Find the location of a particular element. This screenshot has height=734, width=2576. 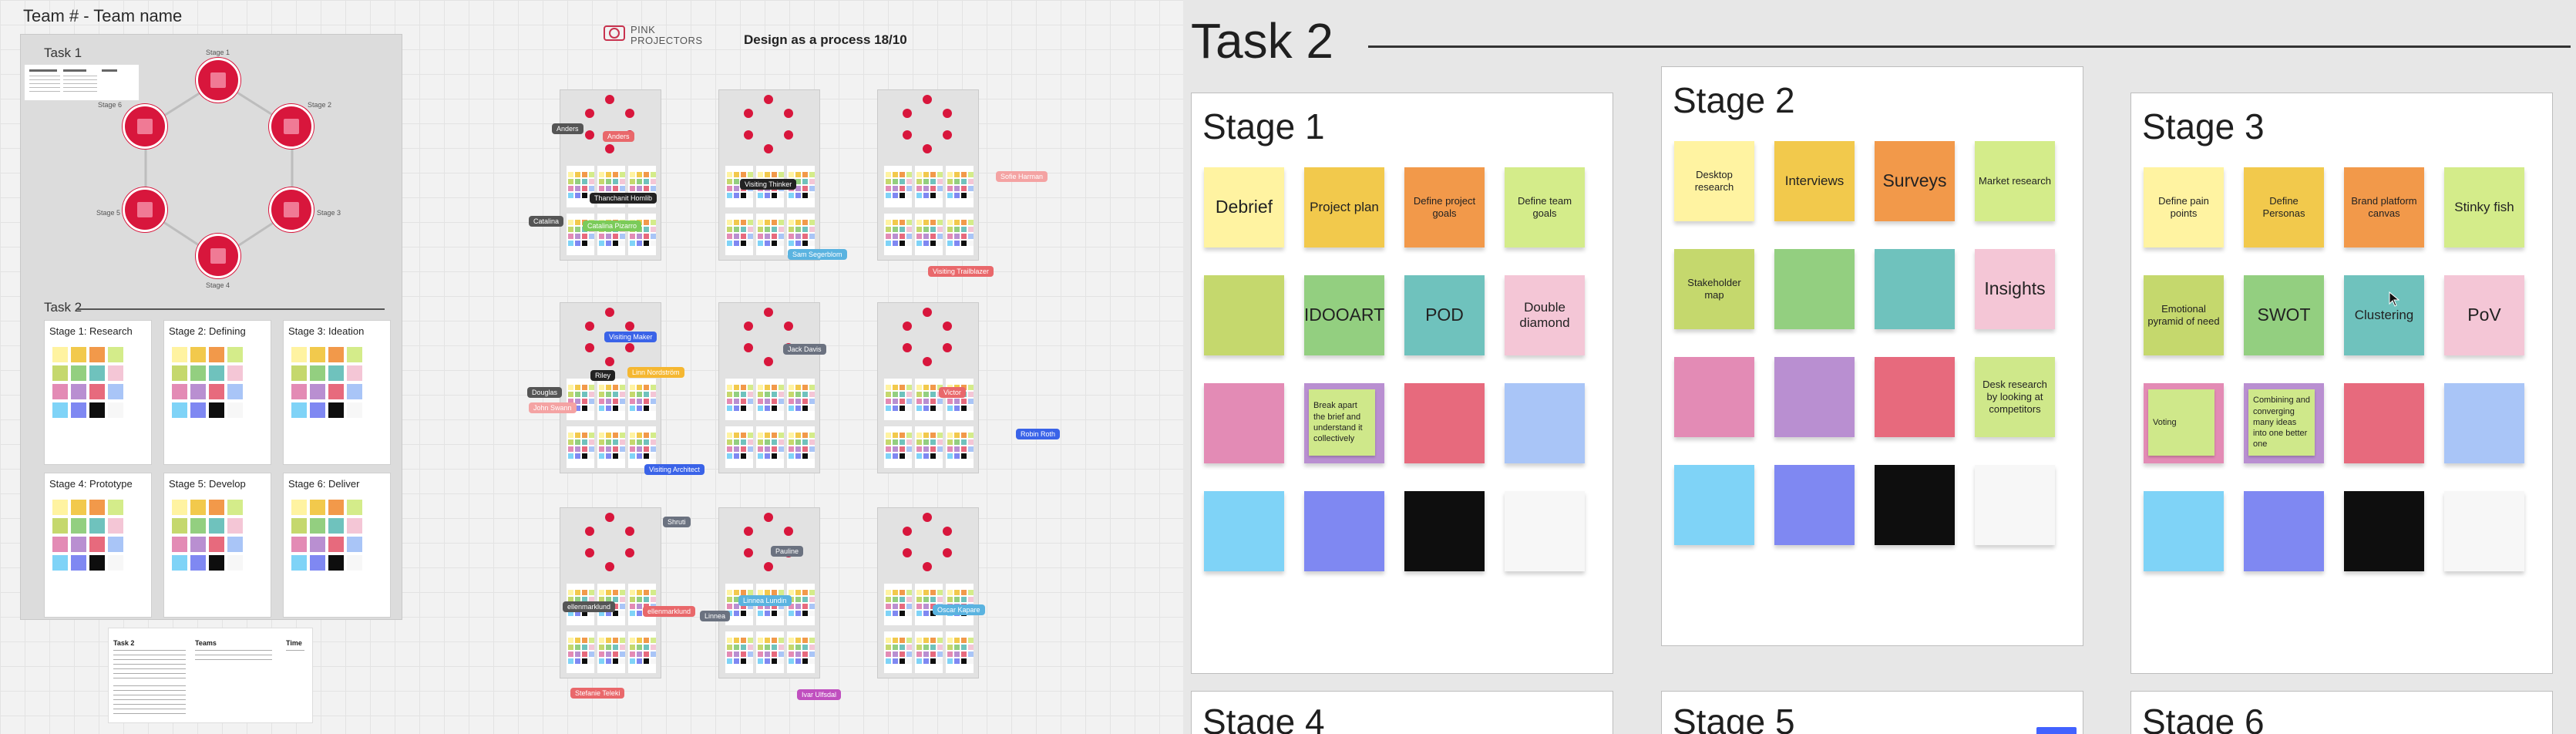

sticky-note-text: Define project goals is located at coordinates (1444, 206).